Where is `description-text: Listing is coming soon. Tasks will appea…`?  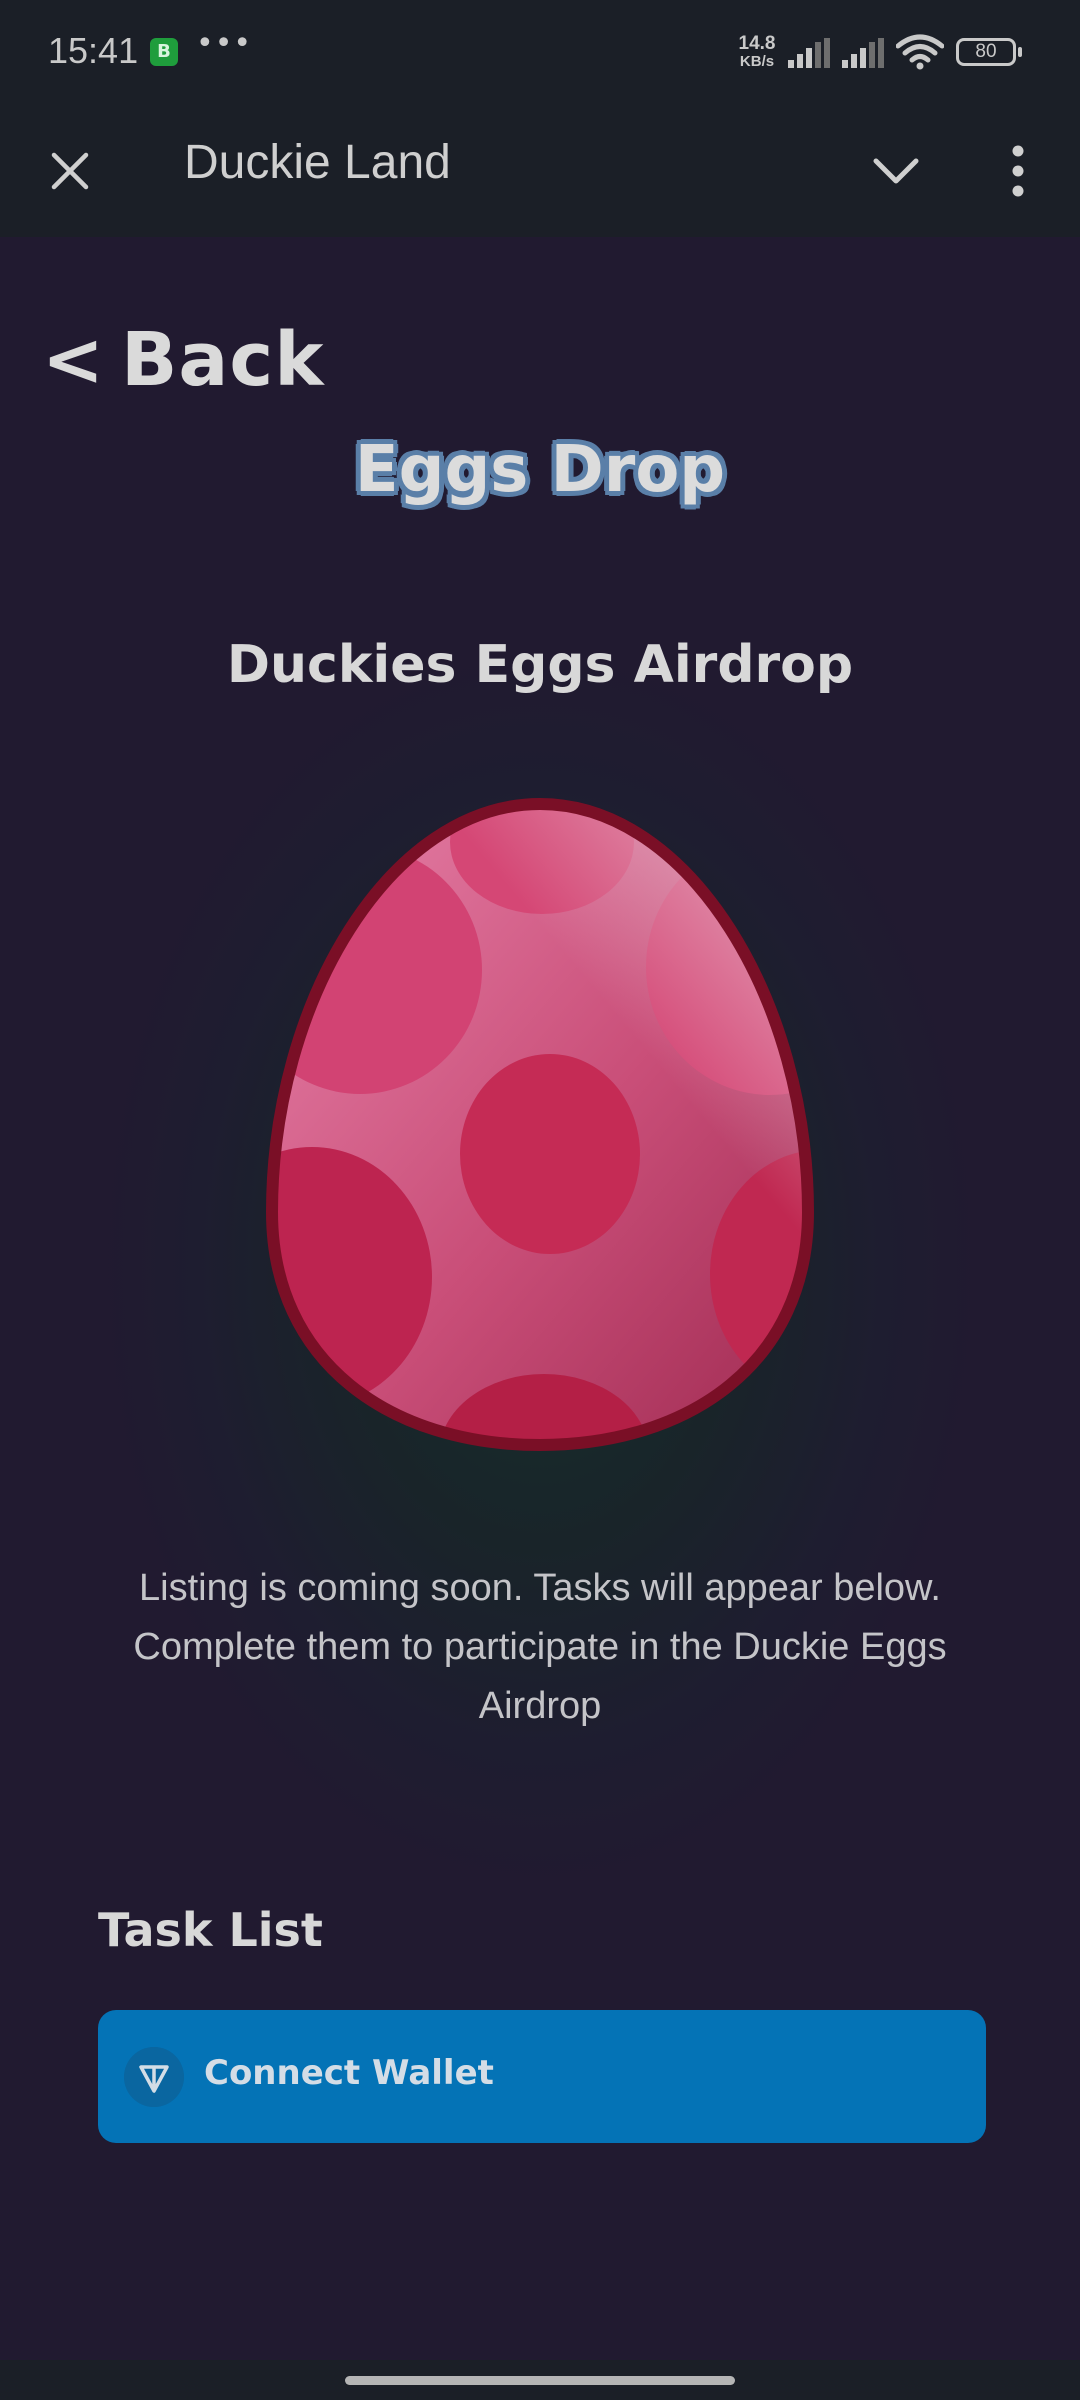
description-text: Listing is coming soon. Tasks will appea… is located at coordinates (540, 1647).